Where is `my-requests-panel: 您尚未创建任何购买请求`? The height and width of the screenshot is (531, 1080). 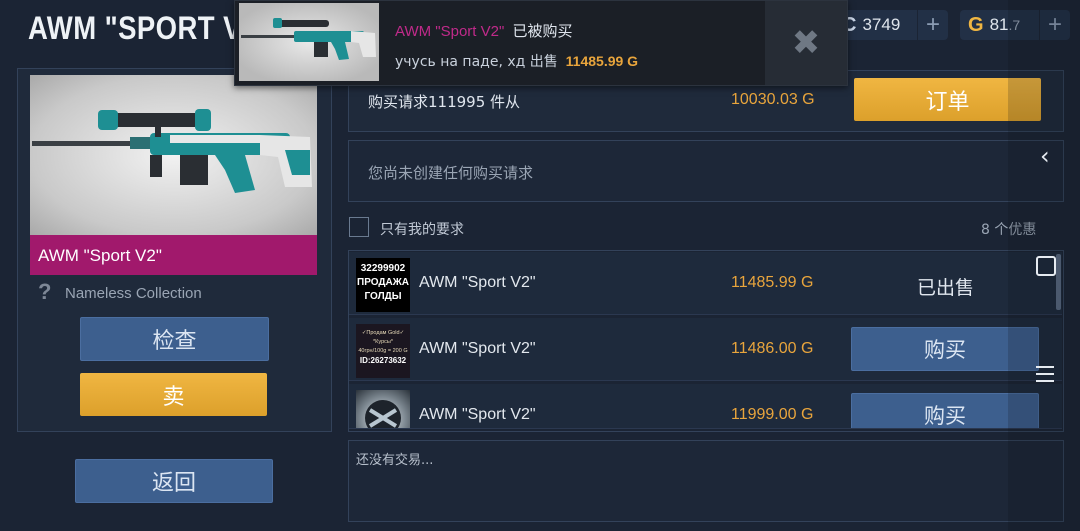
my-requests-panel: 您尚未创建任何购买请求 is located at coordinates (706, 171).